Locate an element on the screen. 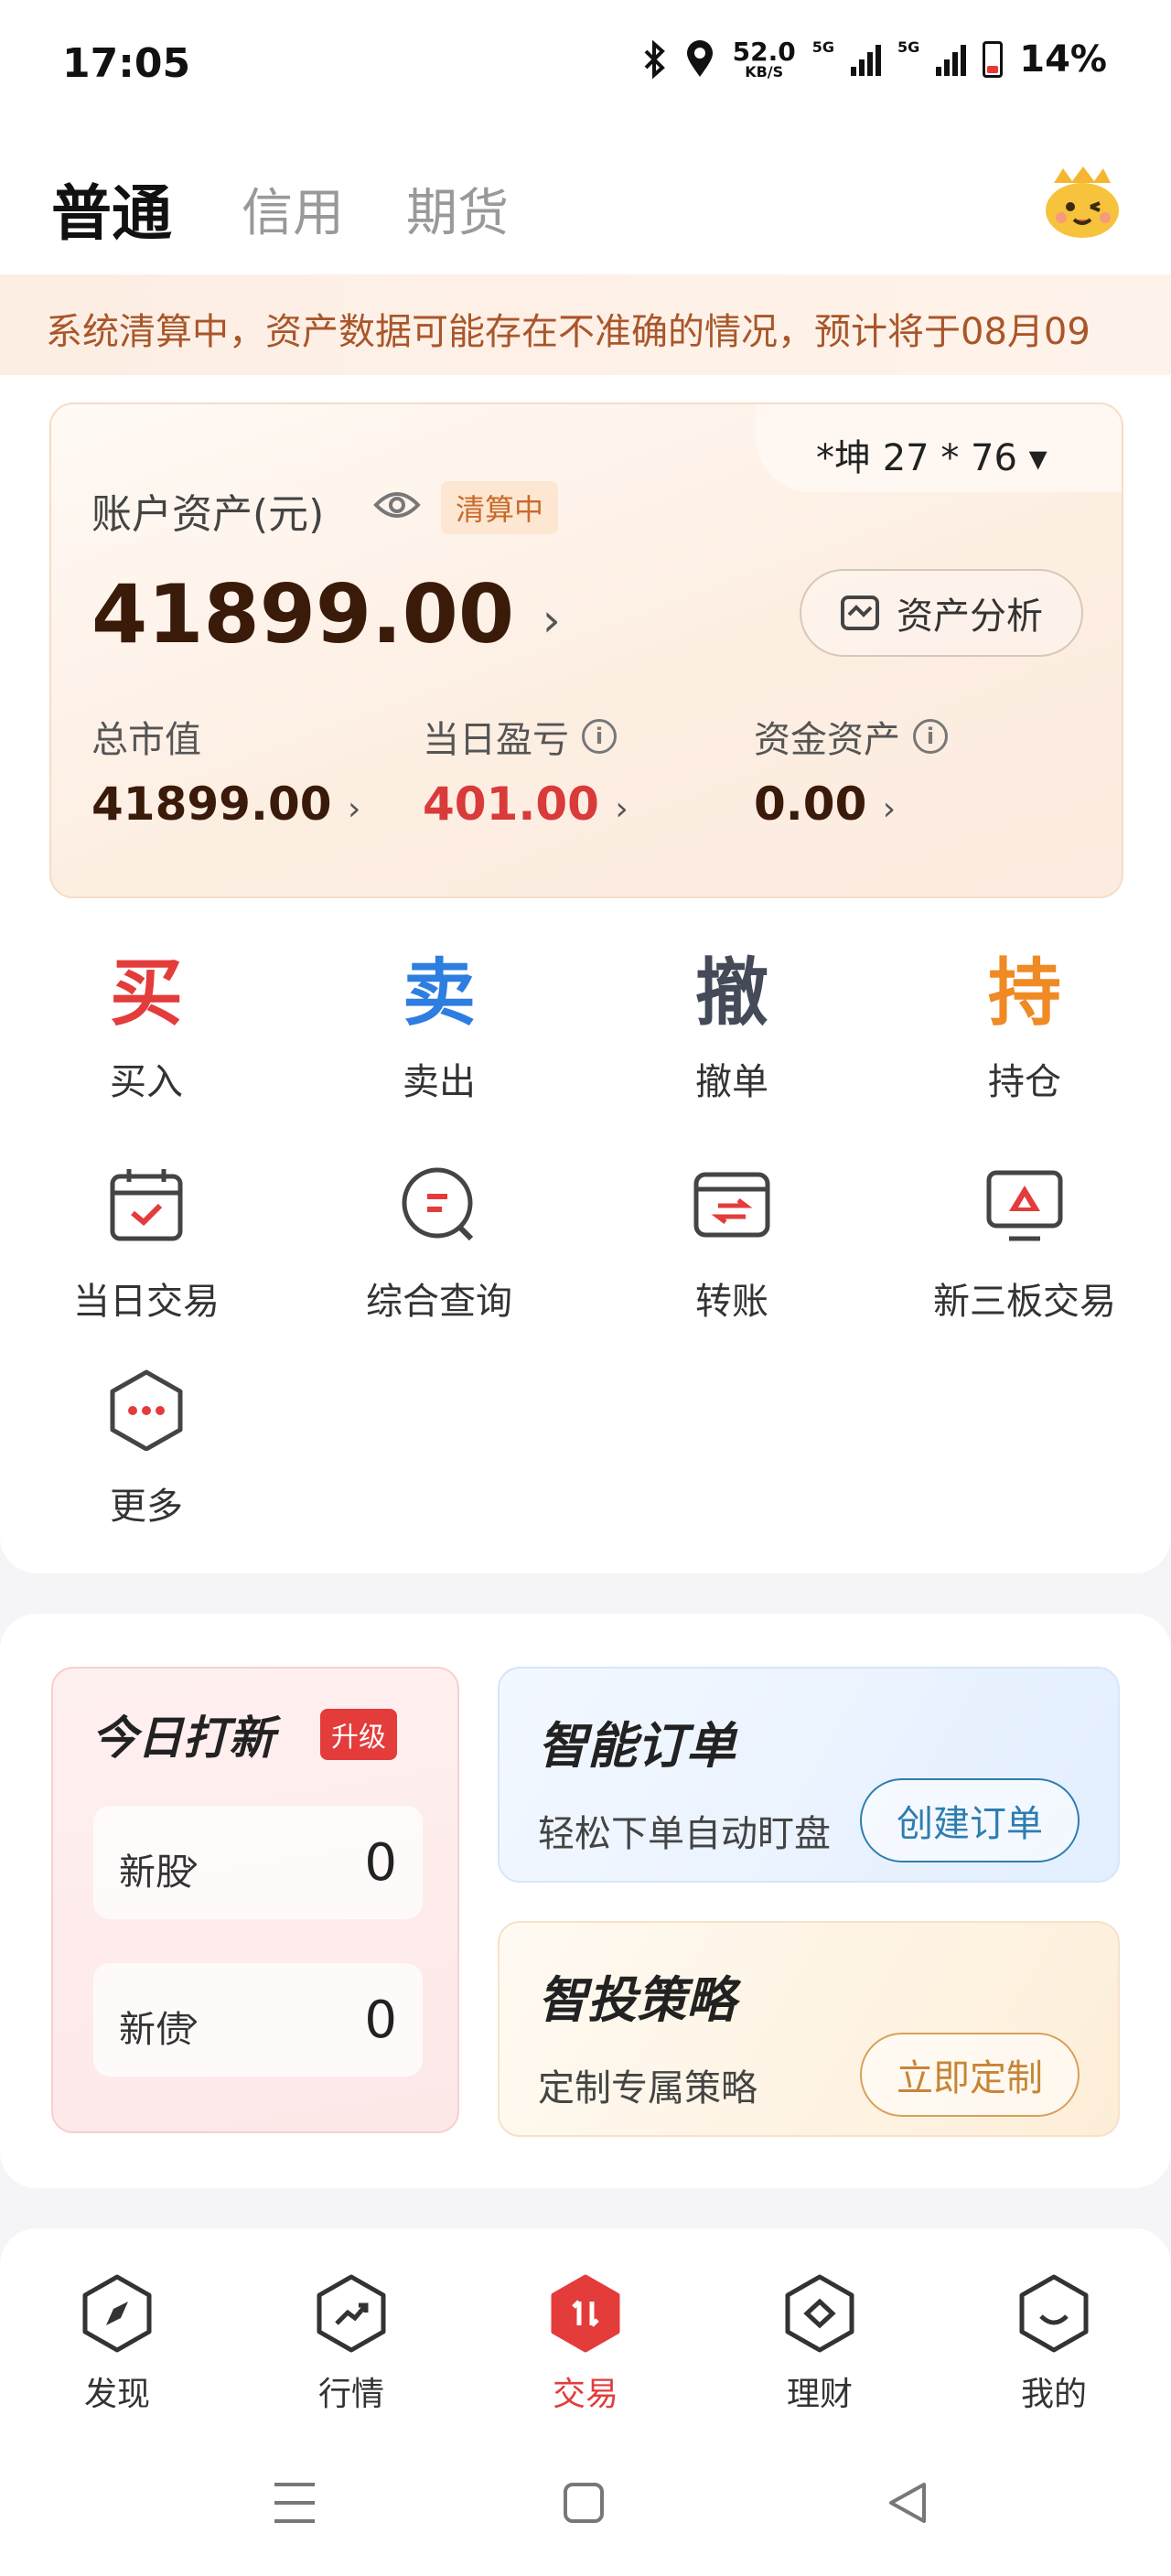 Image resolution: width=1171 pixels, height=2576 pixels. diamond-icon is located at coordinates (819, 2313).